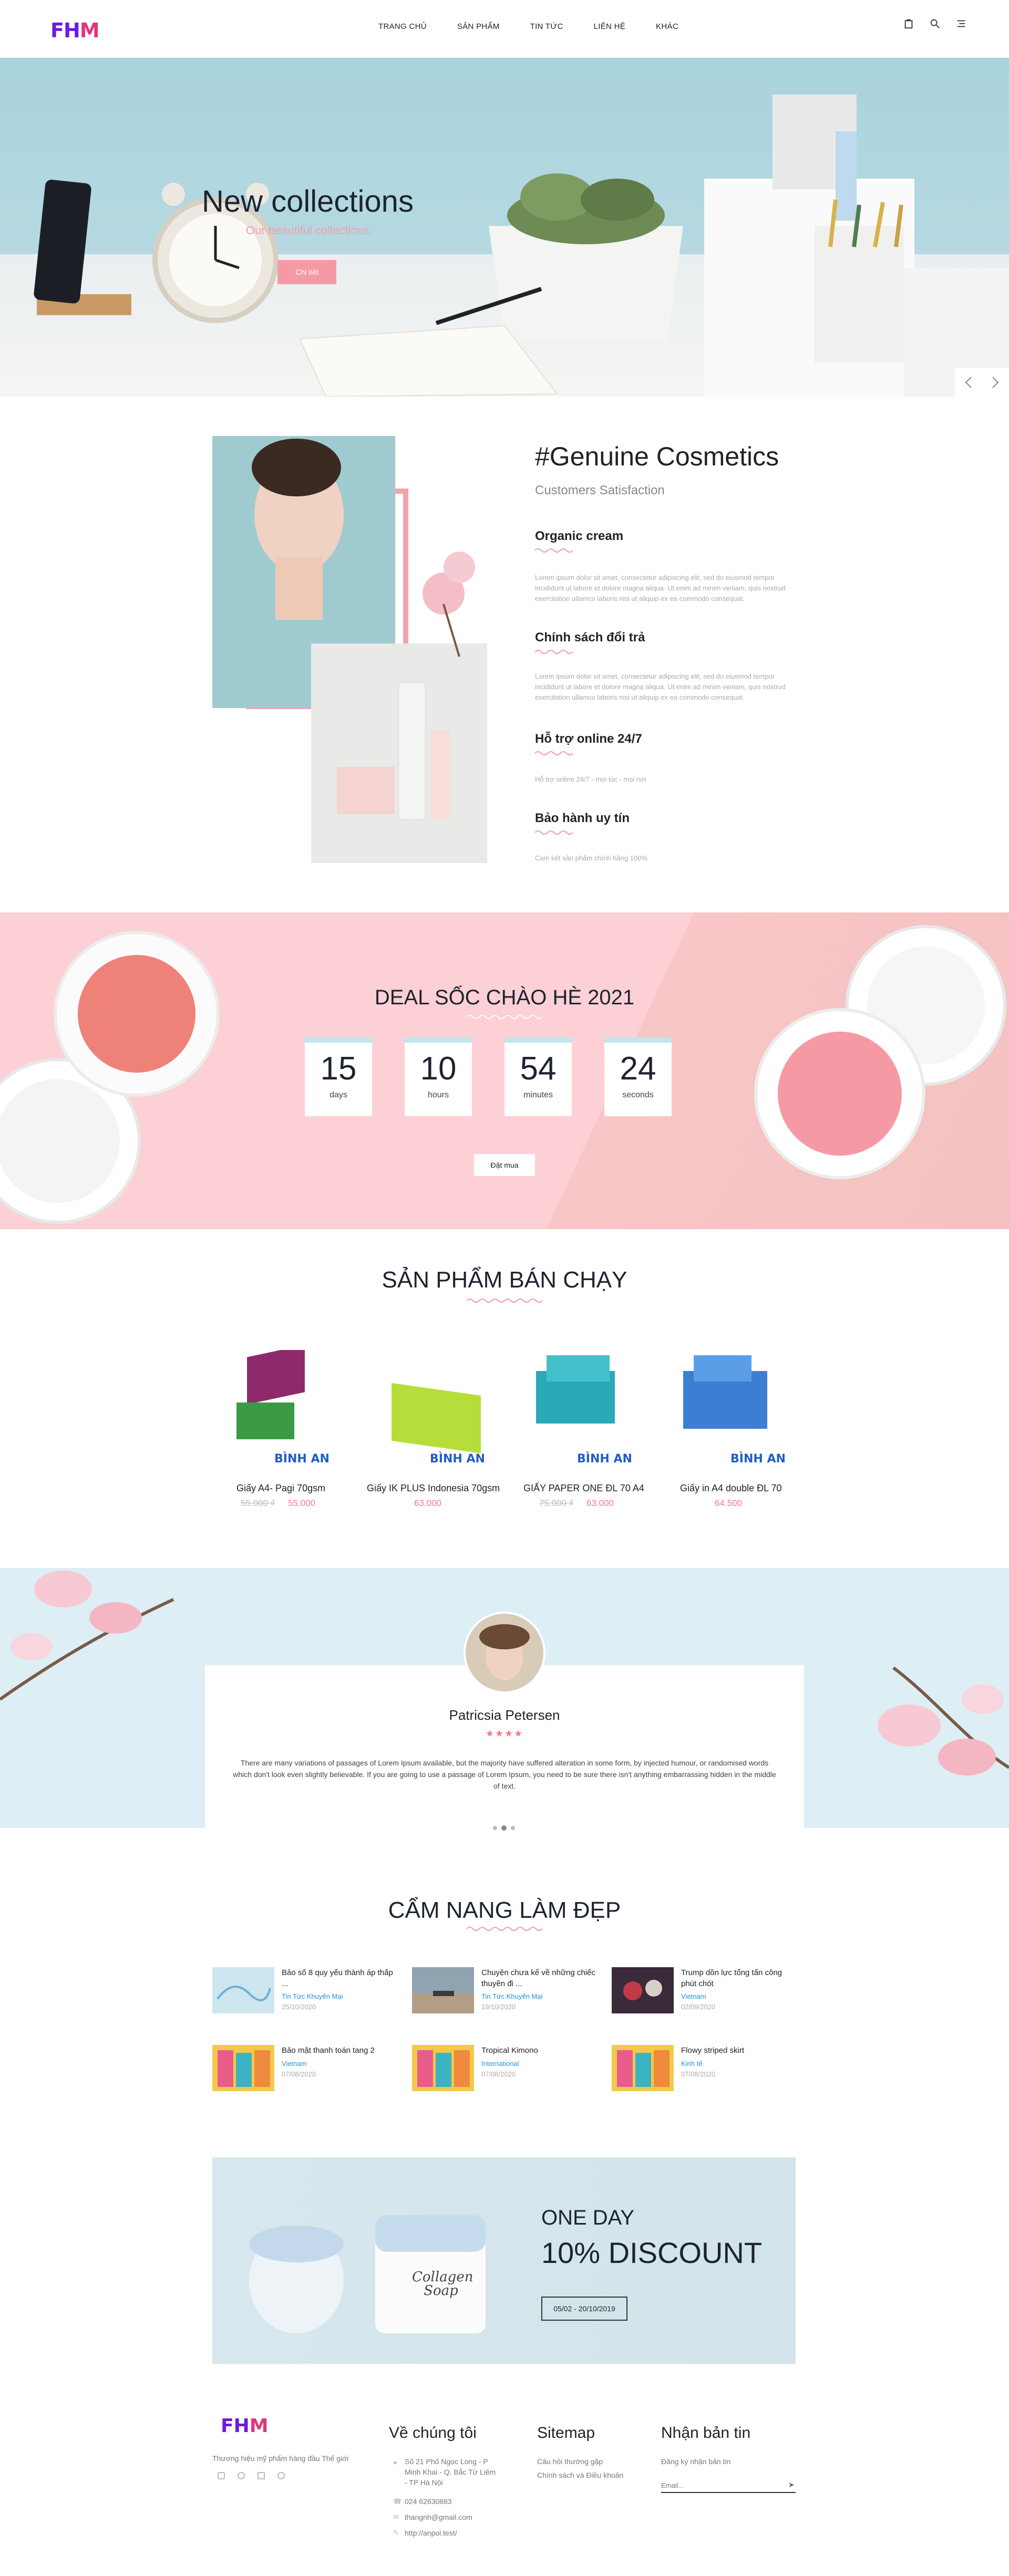  I want to click on slider-dot-active, so click(504, 1828).